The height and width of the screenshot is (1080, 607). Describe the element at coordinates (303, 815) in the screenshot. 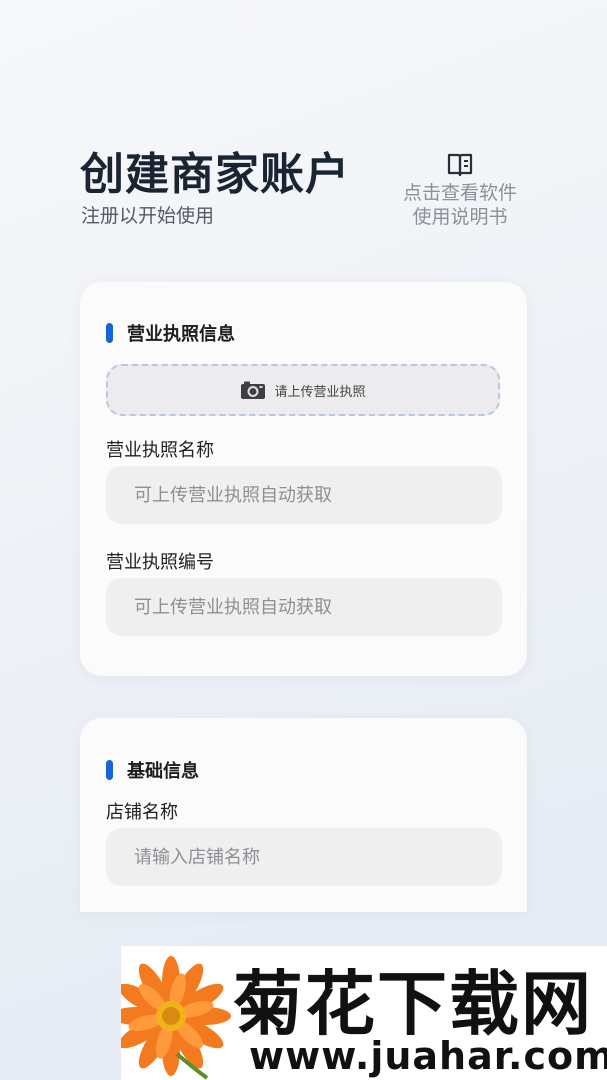

I see `basic-info-card: 基础信息 店铺名称` at that location.